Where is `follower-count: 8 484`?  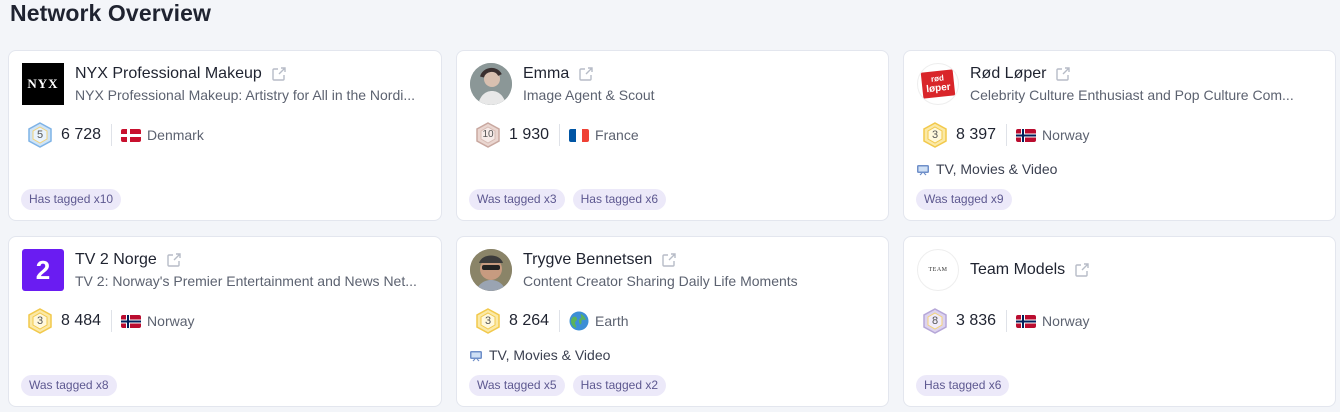 follower-count: 8 484 is located at coordinates (81, 320).